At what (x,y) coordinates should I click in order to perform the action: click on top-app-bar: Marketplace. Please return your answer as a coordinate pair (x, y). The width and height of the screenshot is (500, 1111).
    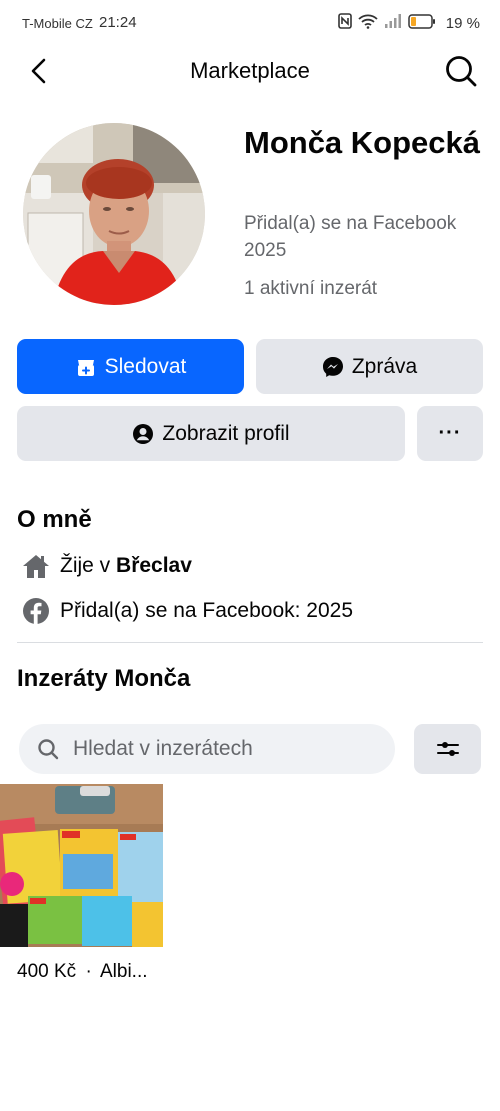
    Looking at the image, I should click on (250, 70).